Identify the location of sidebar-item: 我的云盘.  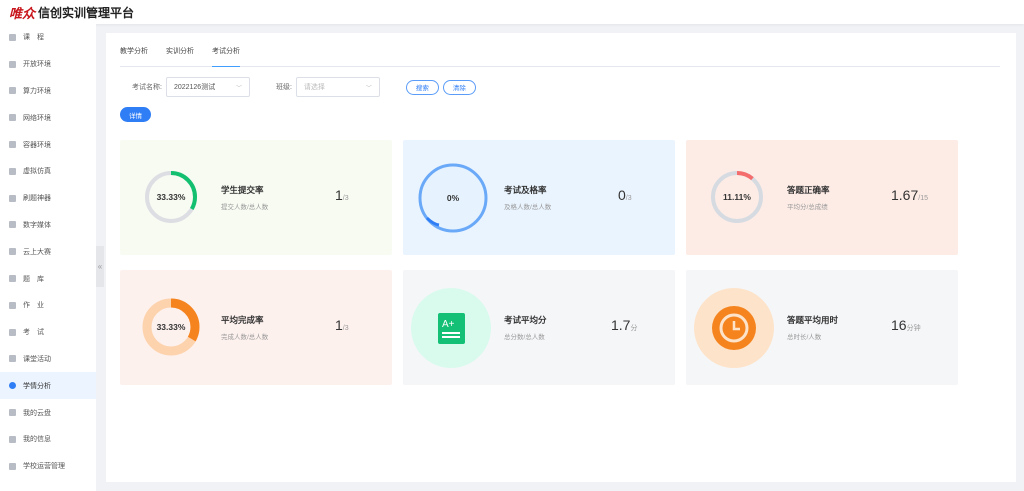
(48, 412).